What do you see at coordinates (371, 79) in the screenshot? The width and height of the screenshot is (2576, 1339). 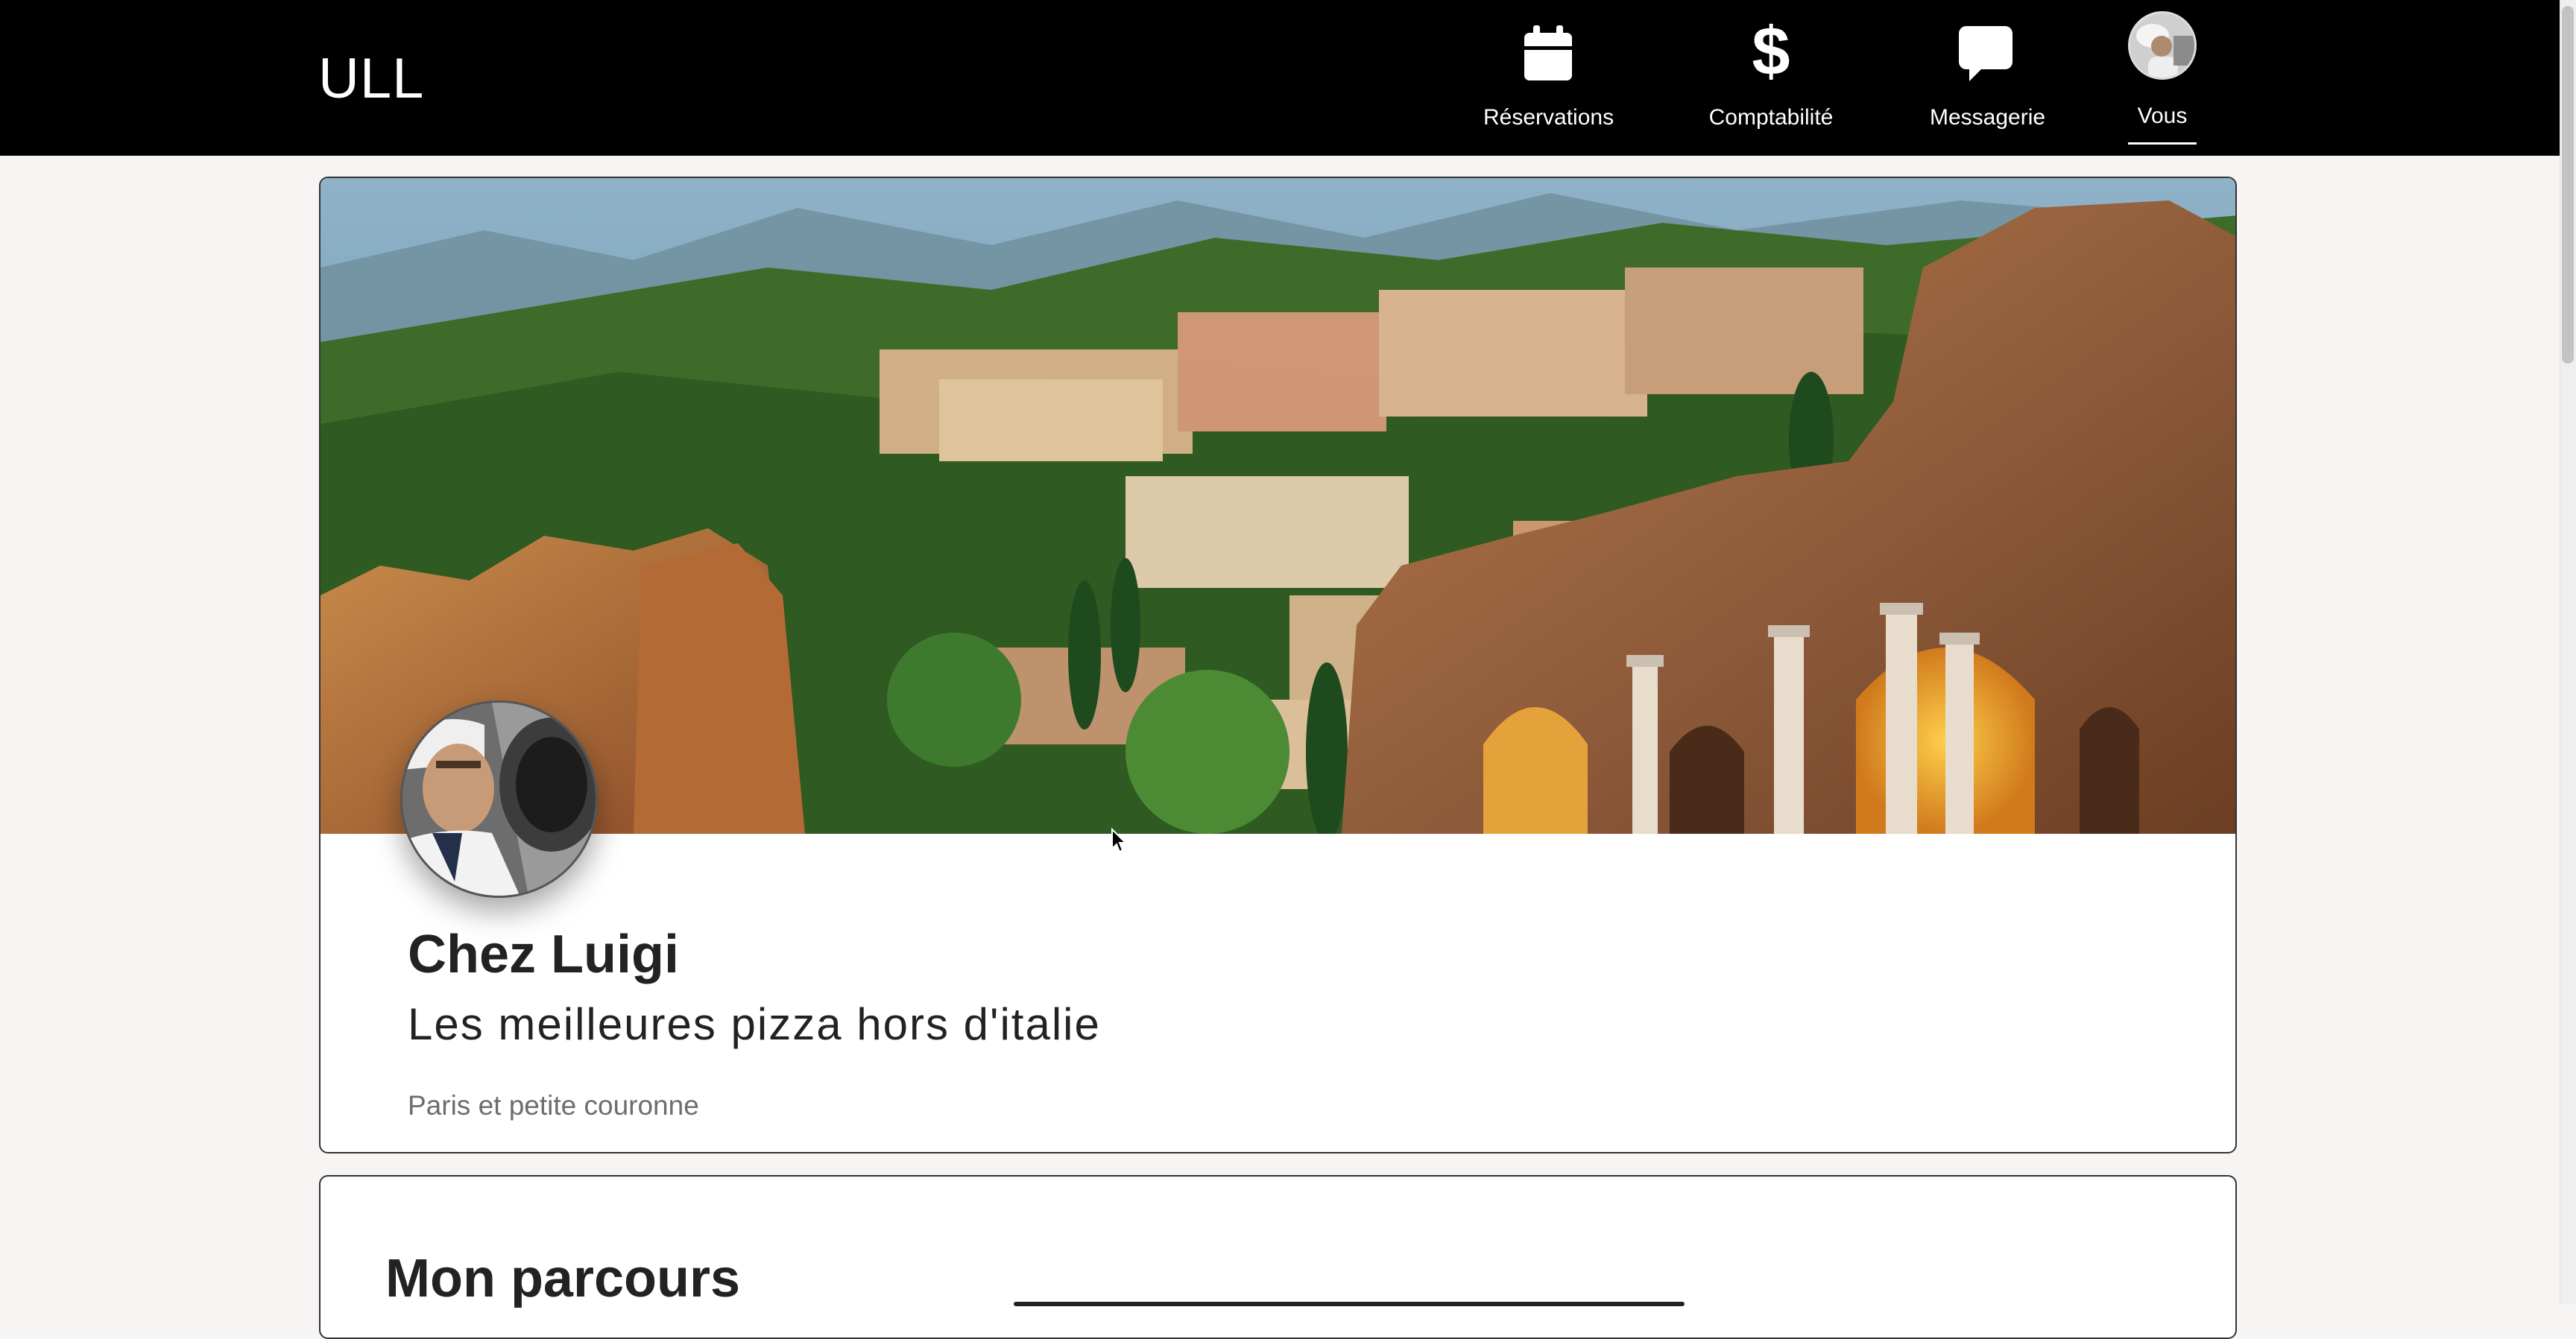 I see `brand-logo: ULL` at bounding box center [371, 79].